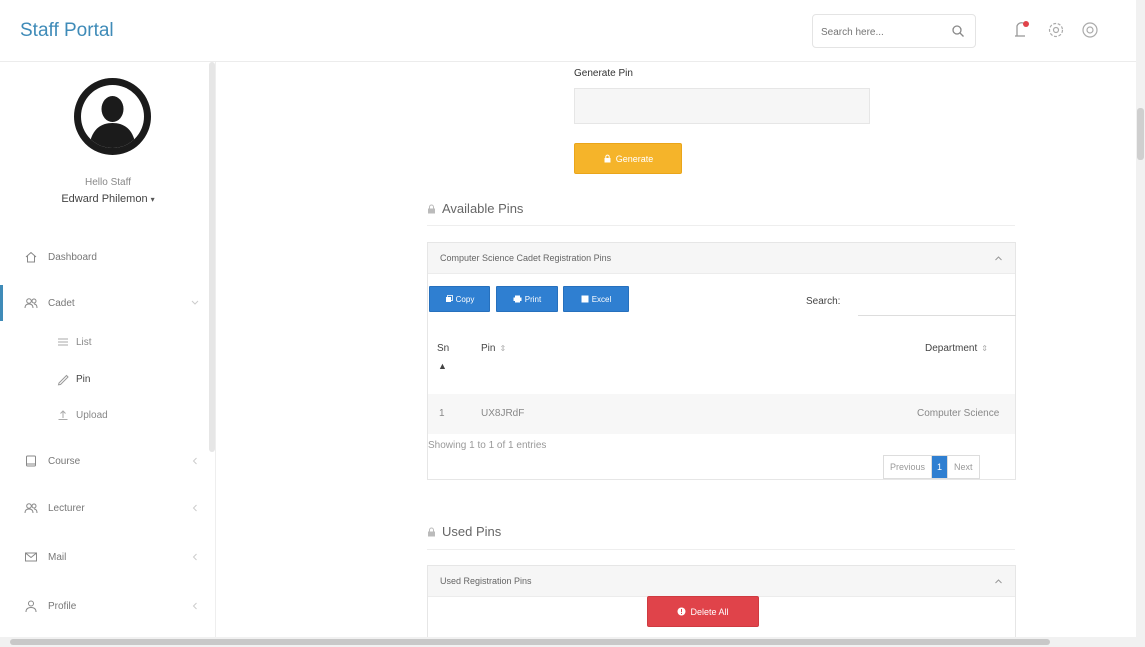  I want to click on list-icon, so click(63, 342).